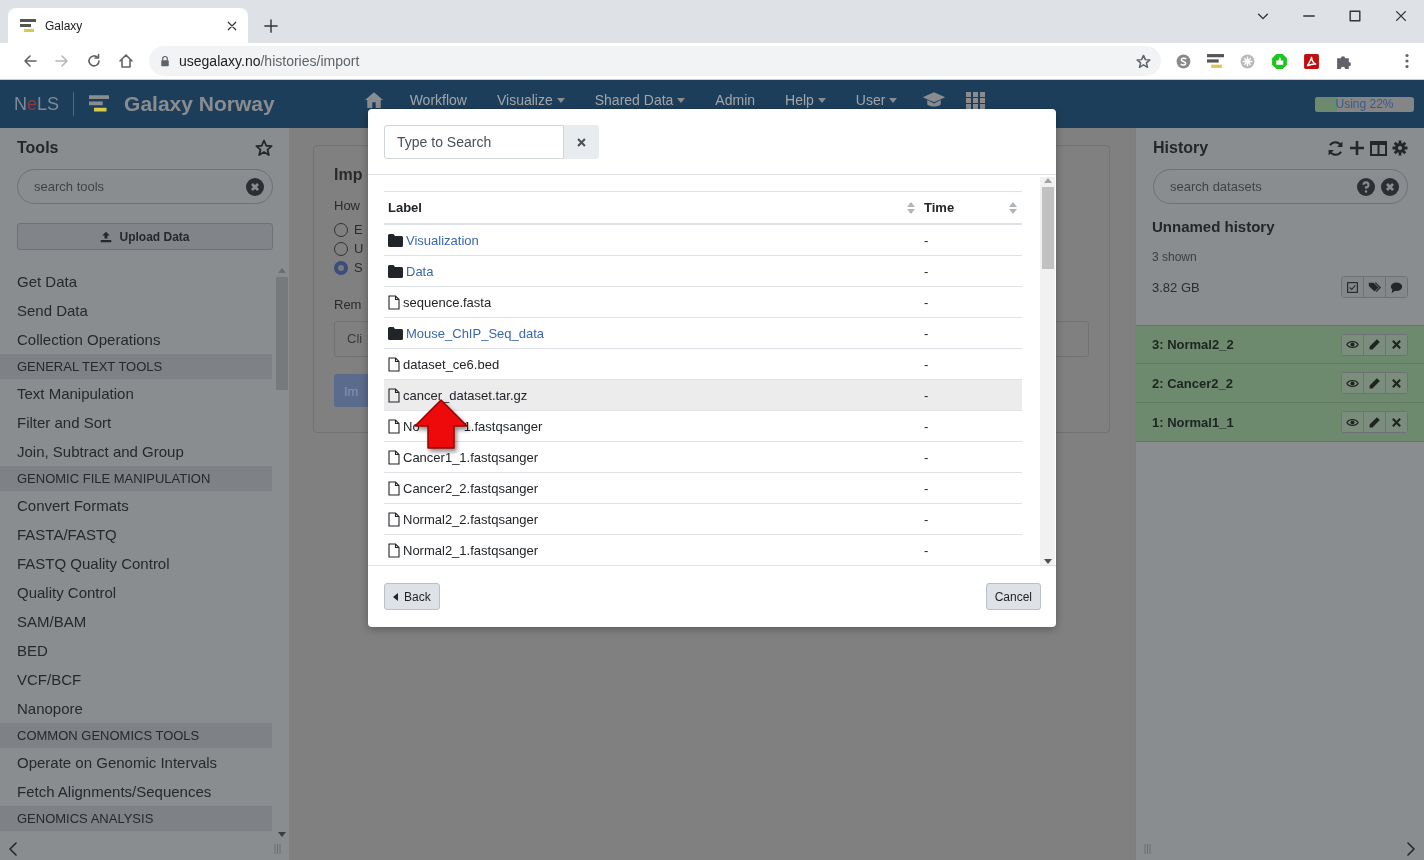 Image resolution: width=1424 pixels, height=860 pixels. Describe the element at coordinates (703, 549) in the screenshot. I see `table-row: Normal2_1.fastqsanger -` at that location.